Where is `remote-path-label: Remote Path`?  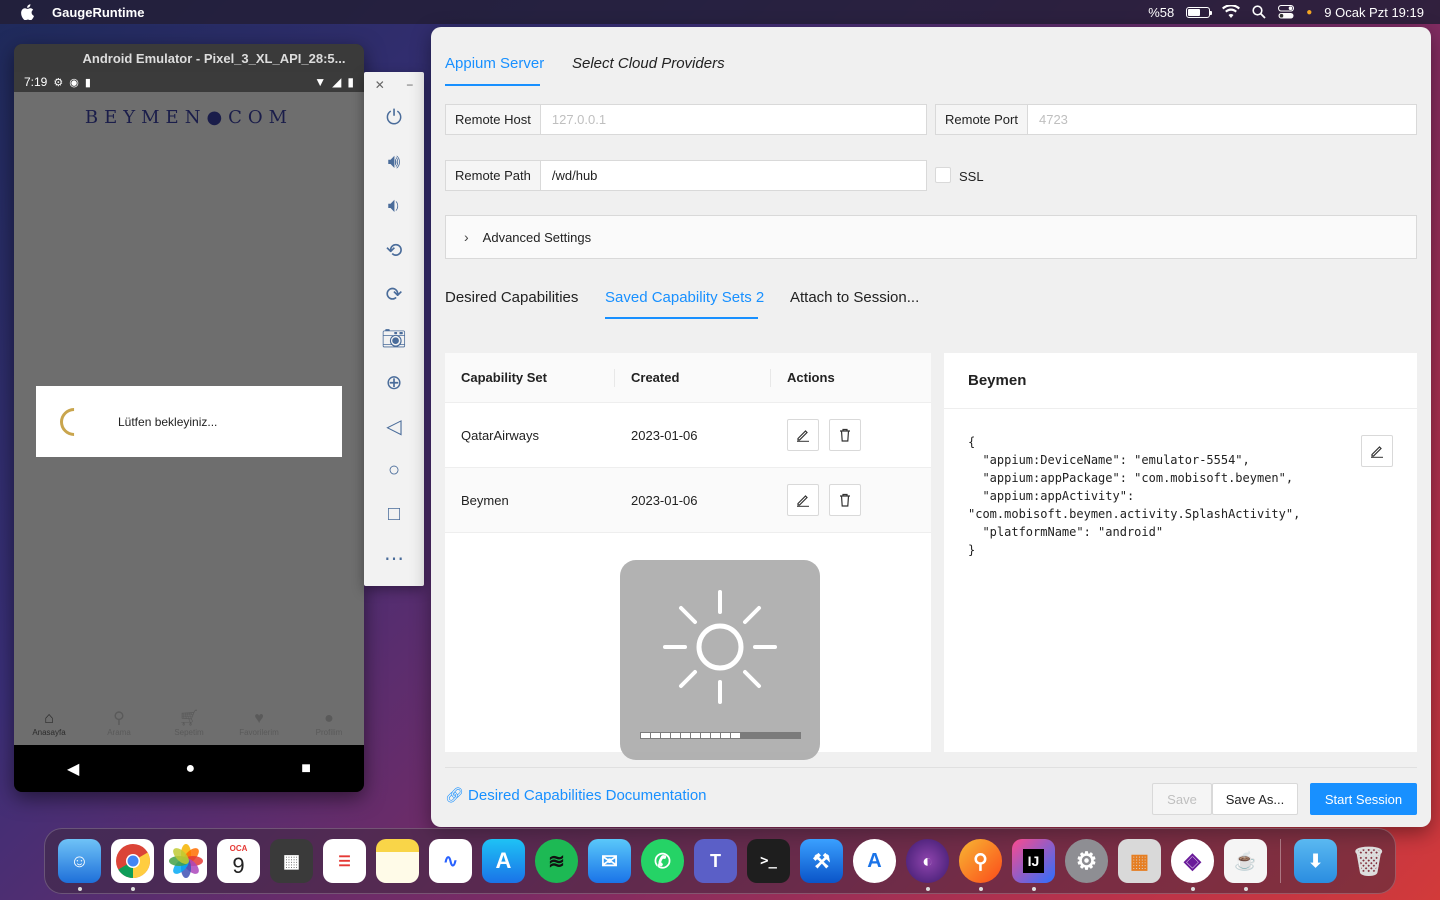 remote-path-label: Remote Path is located at coordinates (493, 175).